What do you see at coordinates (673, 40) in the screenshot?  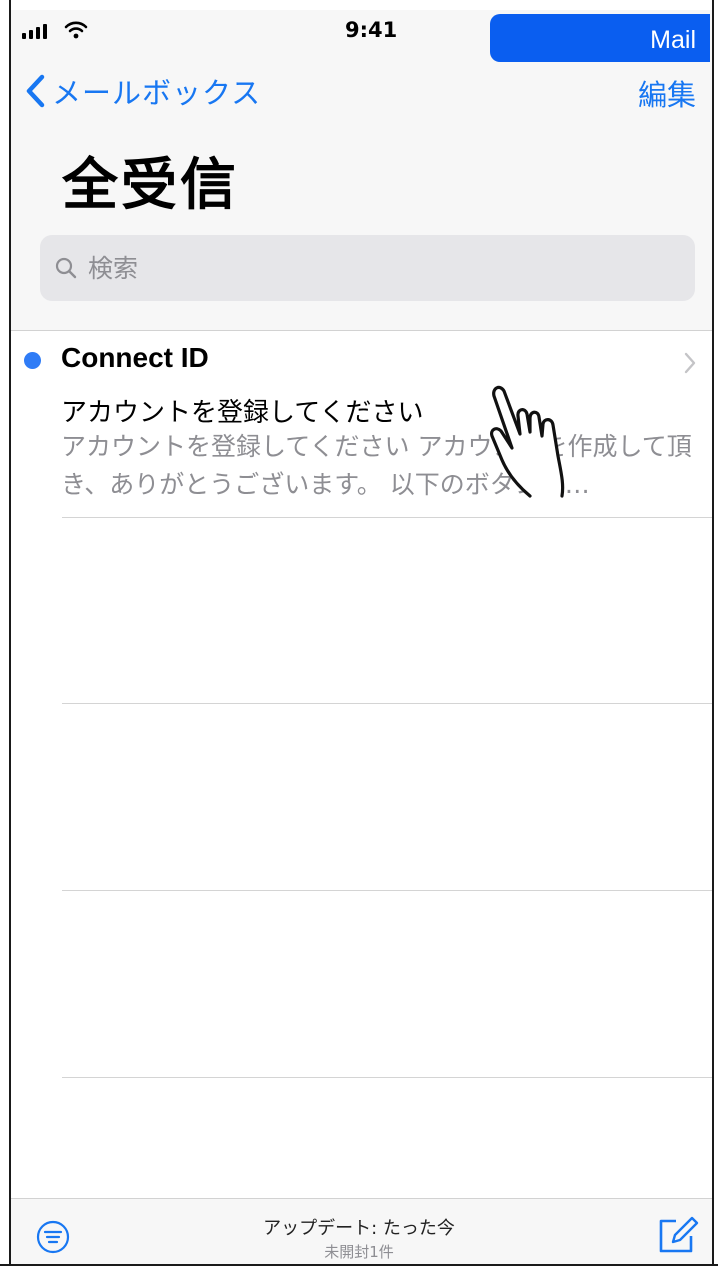 I see `active-app-label: Mail` at bounding box center [673, 40].